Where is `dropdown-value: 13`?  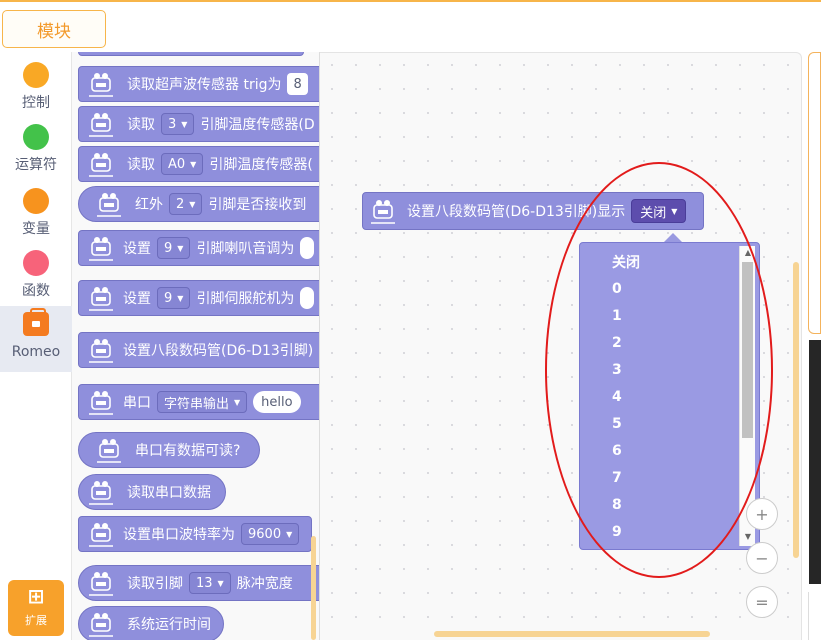
dropdown-value: 13 is located at coordinates (204, 583).